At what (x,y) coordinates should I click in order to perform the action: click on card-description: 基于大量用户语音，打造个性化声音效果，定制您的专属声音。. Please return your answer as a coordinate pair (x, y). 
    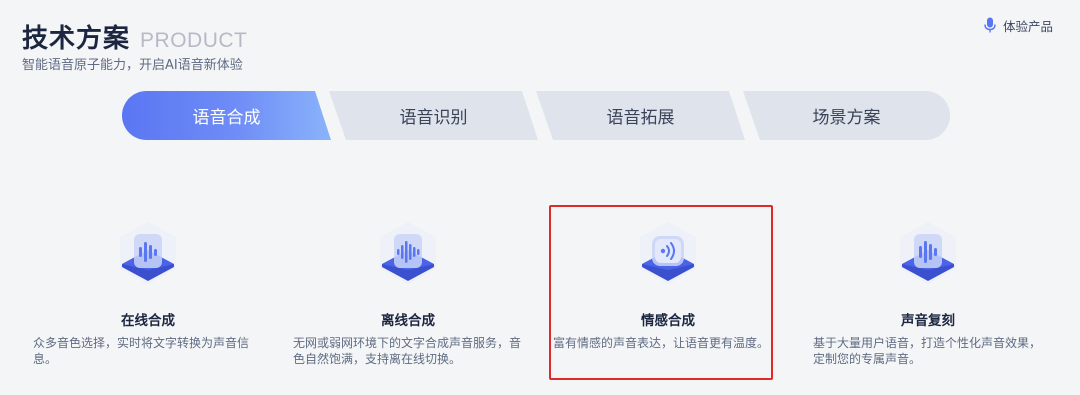
    Looking at the image, I should click on (927, 351).